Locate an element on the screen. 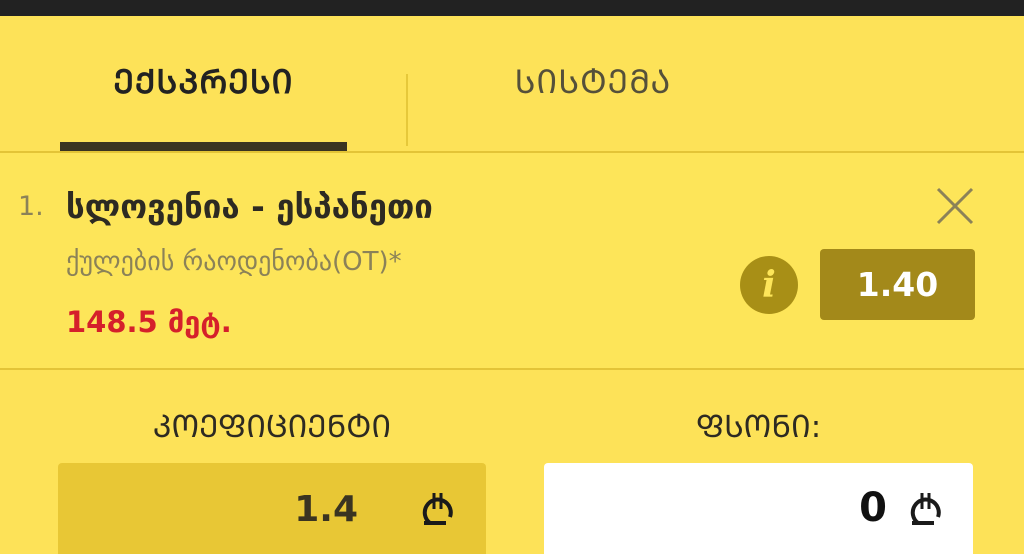 The image size is (1024, 554). tab-express: ᲔᲥᲡᲞᲠᲔᲡᲘ is located at coordinates (203, 83).